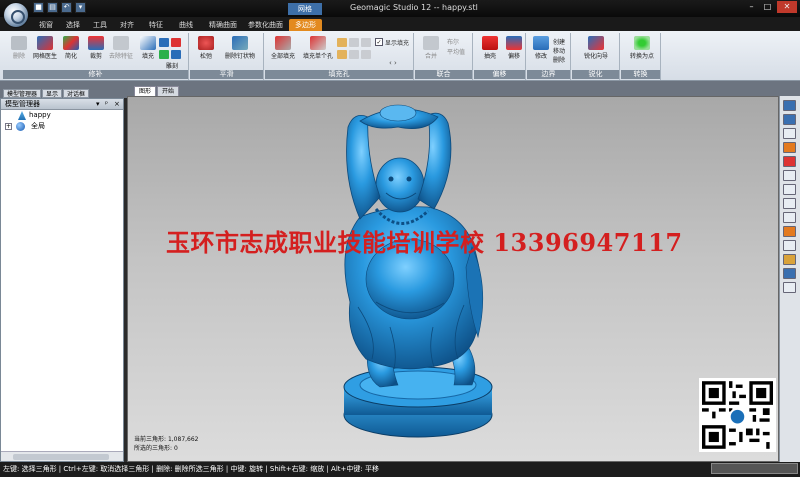  I want to click on maximize-button: □, so click(767, 7).